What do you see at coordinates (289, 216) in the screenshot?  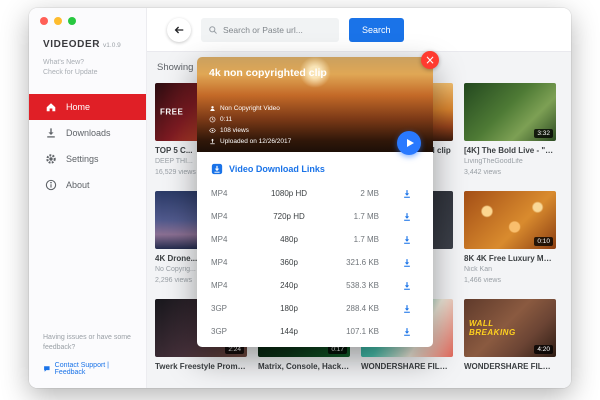 I see `download-quality: 720p HD` at bounding box center [289, 216].